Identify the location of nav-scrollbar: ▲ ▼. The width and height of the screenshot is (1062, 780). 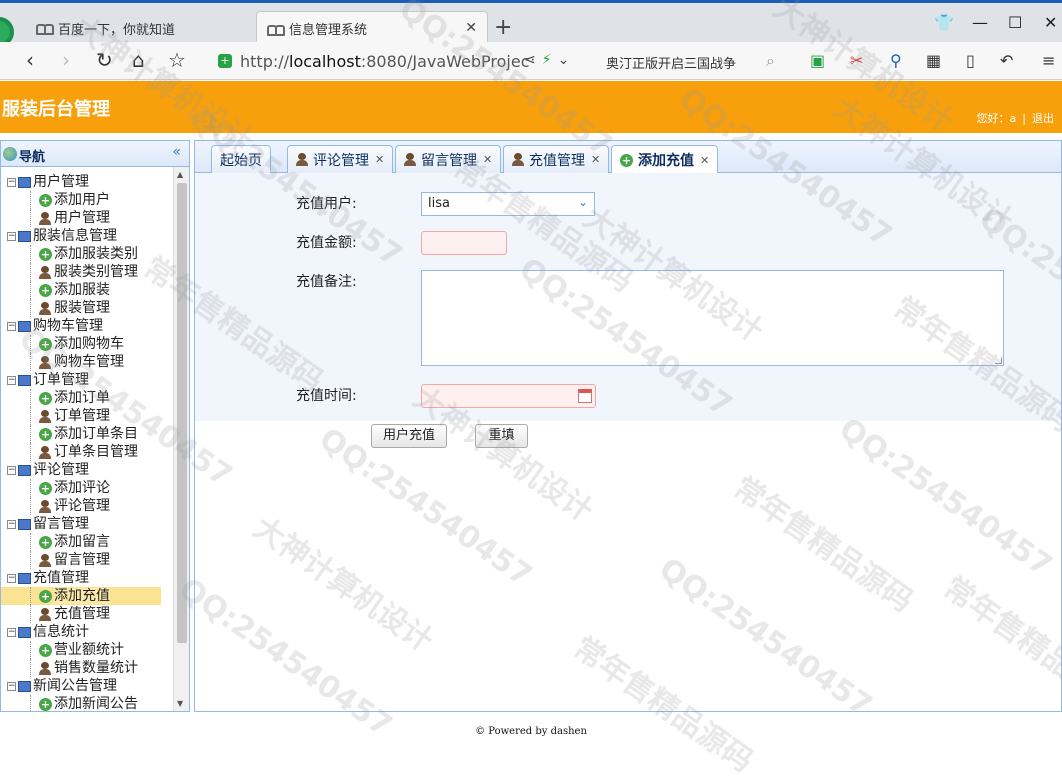
(181, 439).